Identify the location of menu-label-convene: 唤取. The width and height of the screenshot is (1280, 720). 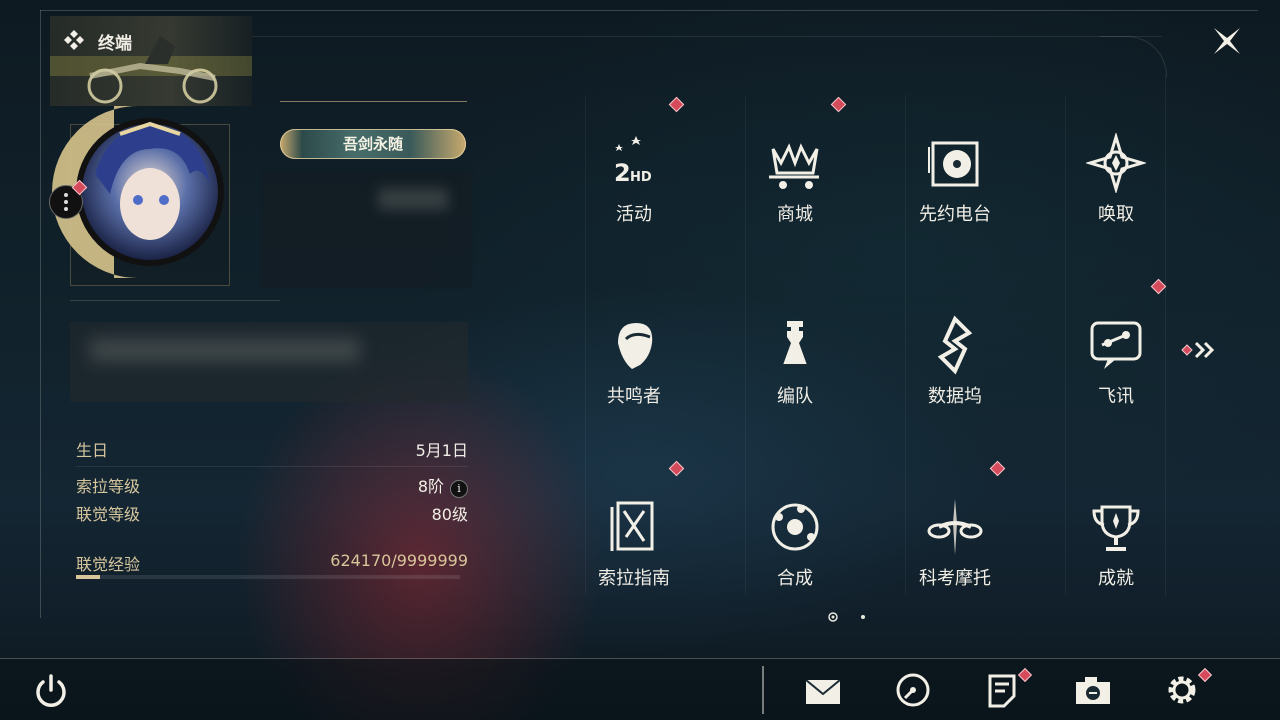
(1116, 214).